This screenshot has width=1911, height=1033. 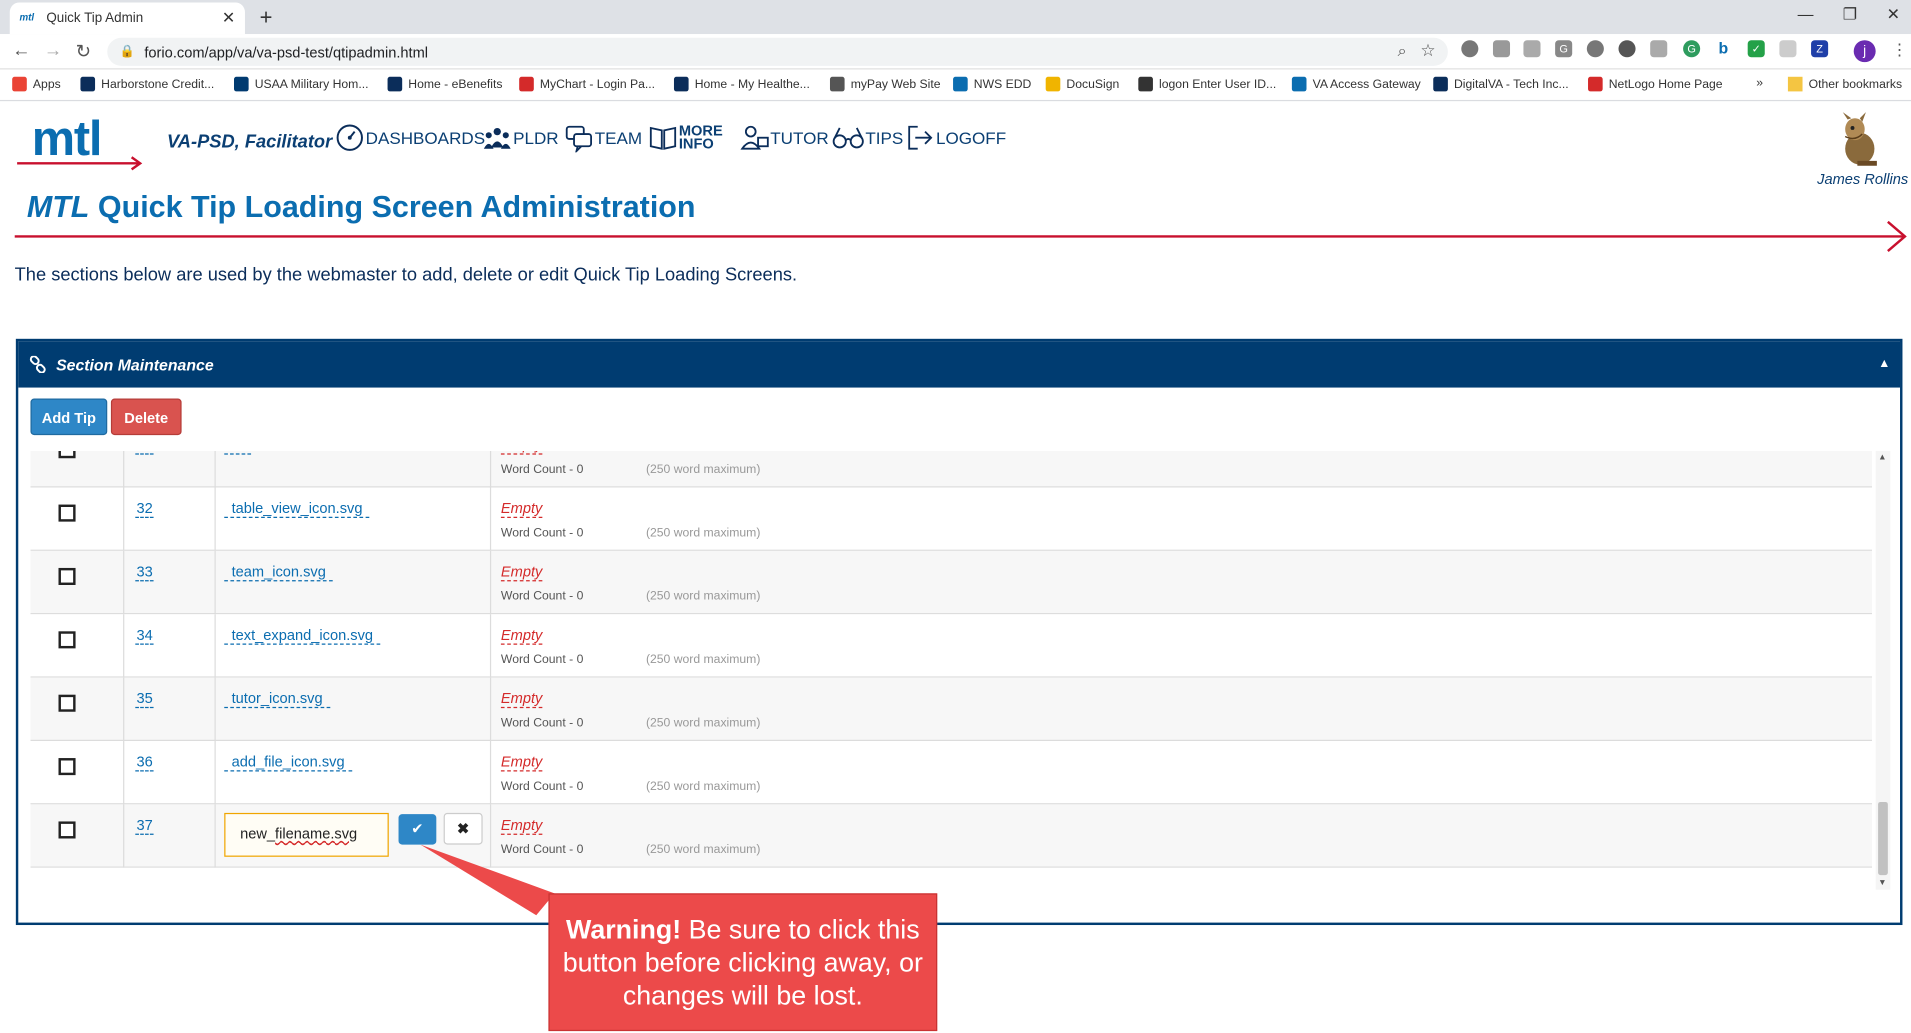 What do you see at coordinates (1692, 49) in the screenshot?
I see `grammarly-extension-icon: G` at bounding box center [1692, 49].